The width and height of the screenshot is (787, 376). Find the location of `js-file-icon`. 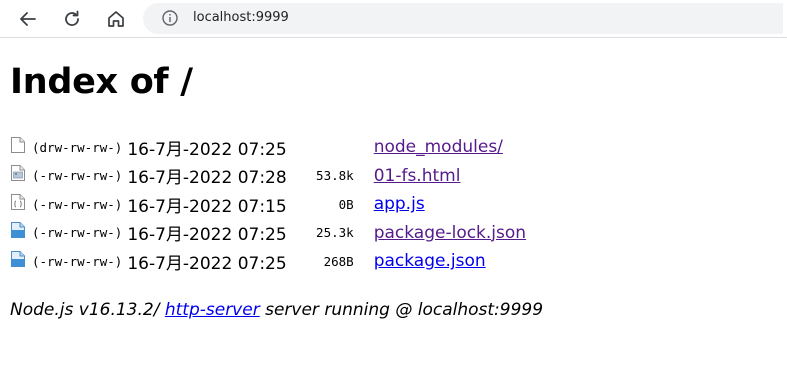

js-file-icon is located at coordinates (21, 204).